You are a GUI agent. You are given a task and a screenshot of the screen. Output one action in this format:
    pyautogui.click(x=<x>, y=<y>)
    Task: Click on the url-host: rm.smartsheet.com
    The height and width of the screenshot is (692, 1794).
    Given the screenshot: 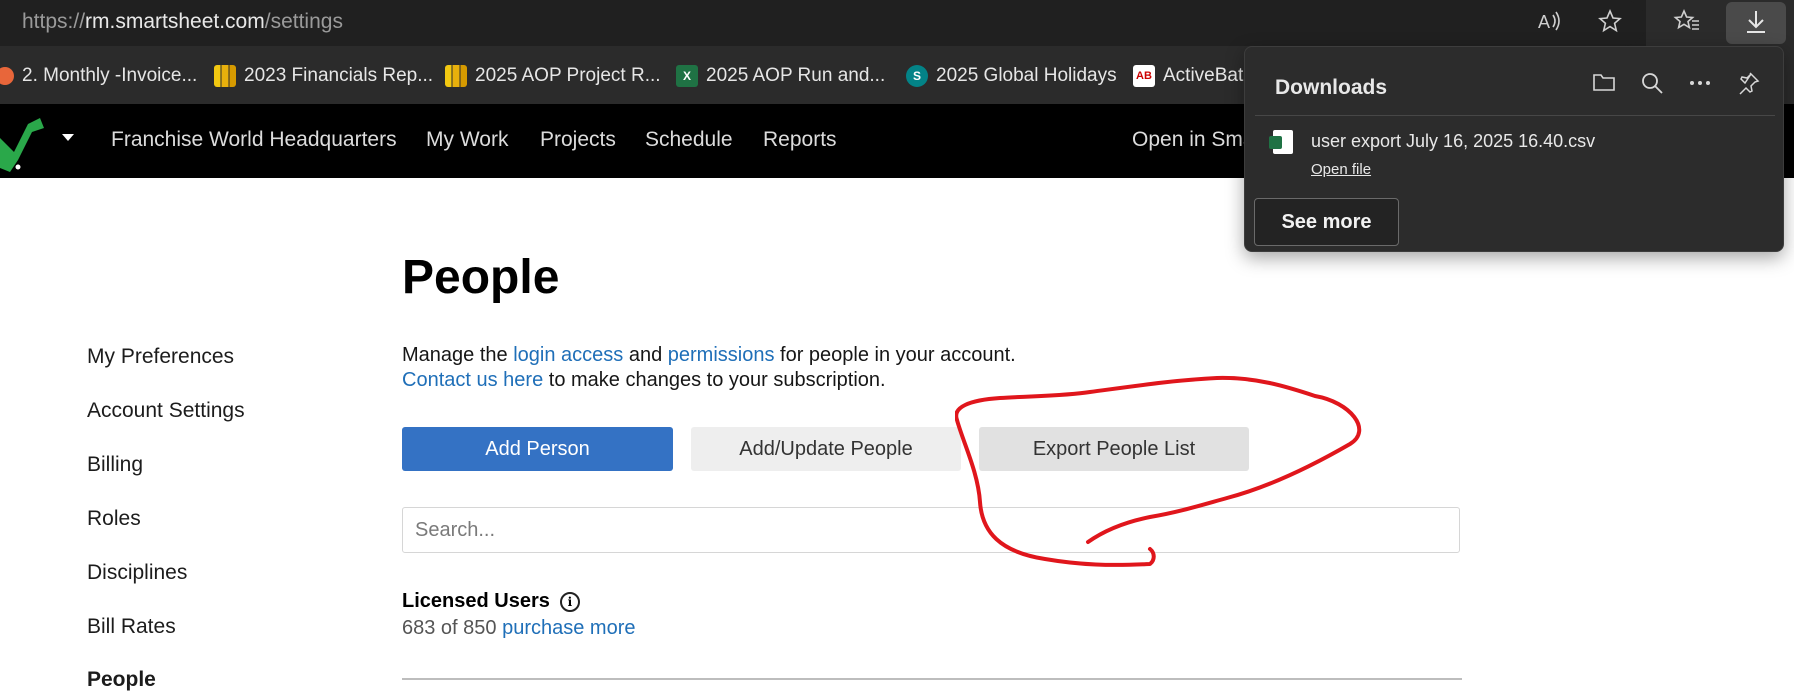 What is the action you would take?
    pyautogui.click(x=175, y=21)
    